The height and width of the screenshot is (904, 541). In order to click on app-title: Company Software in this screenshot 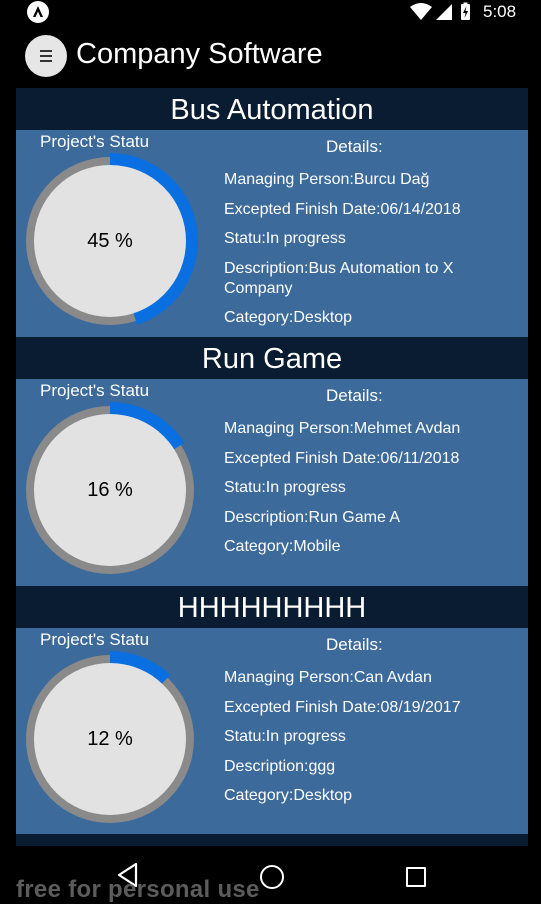, I will do `click(199, 54)`.